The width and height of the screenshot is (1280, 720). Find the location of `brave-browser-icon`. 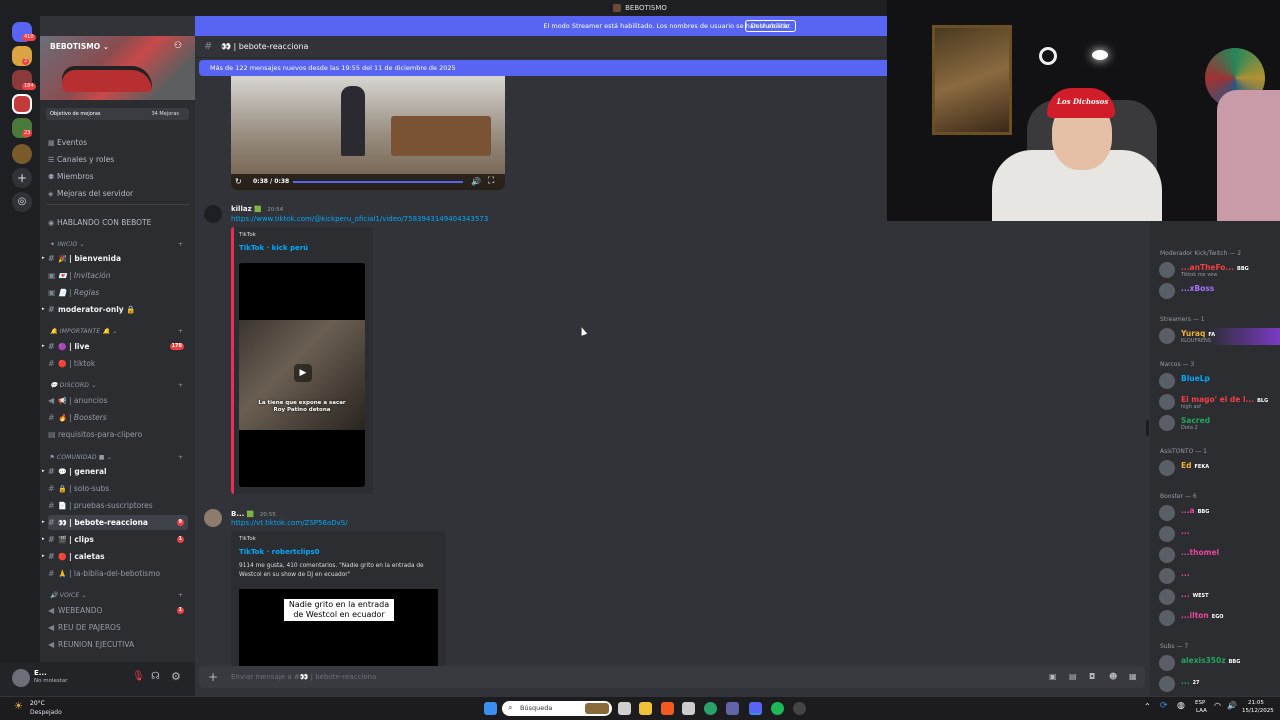

brave-browser-icon is located at coordinates (667, 708).